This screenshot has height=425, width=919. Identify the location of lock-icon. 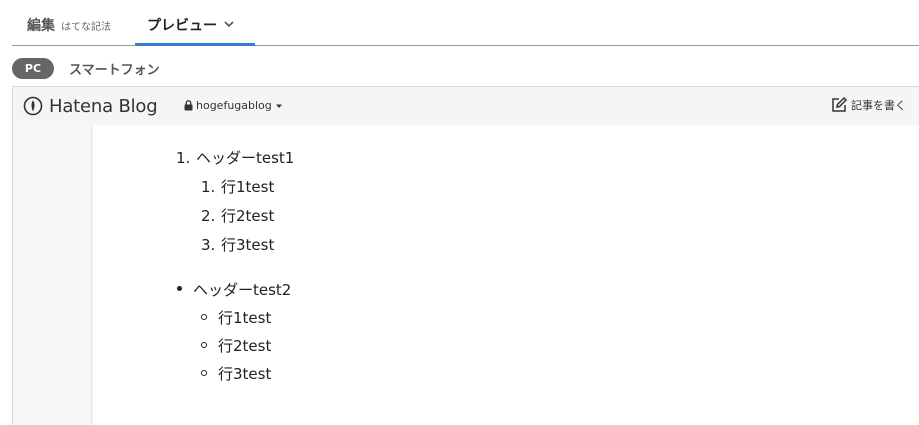
(188, 105).